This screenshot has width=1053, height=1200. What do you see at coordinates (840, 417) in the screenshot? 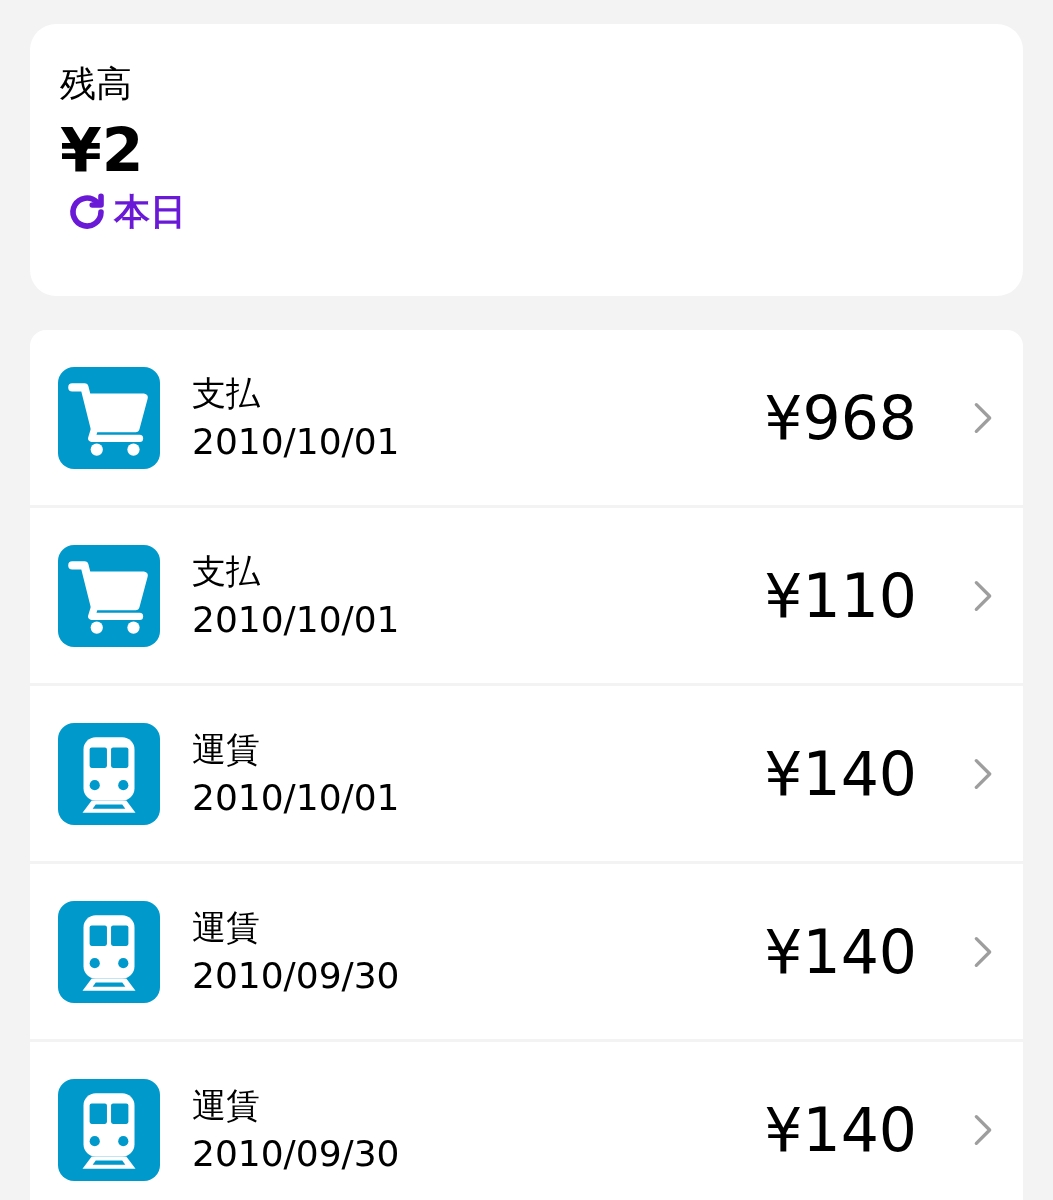
I see `transaction-amount: ¥968` at bounding box center [840, 417].